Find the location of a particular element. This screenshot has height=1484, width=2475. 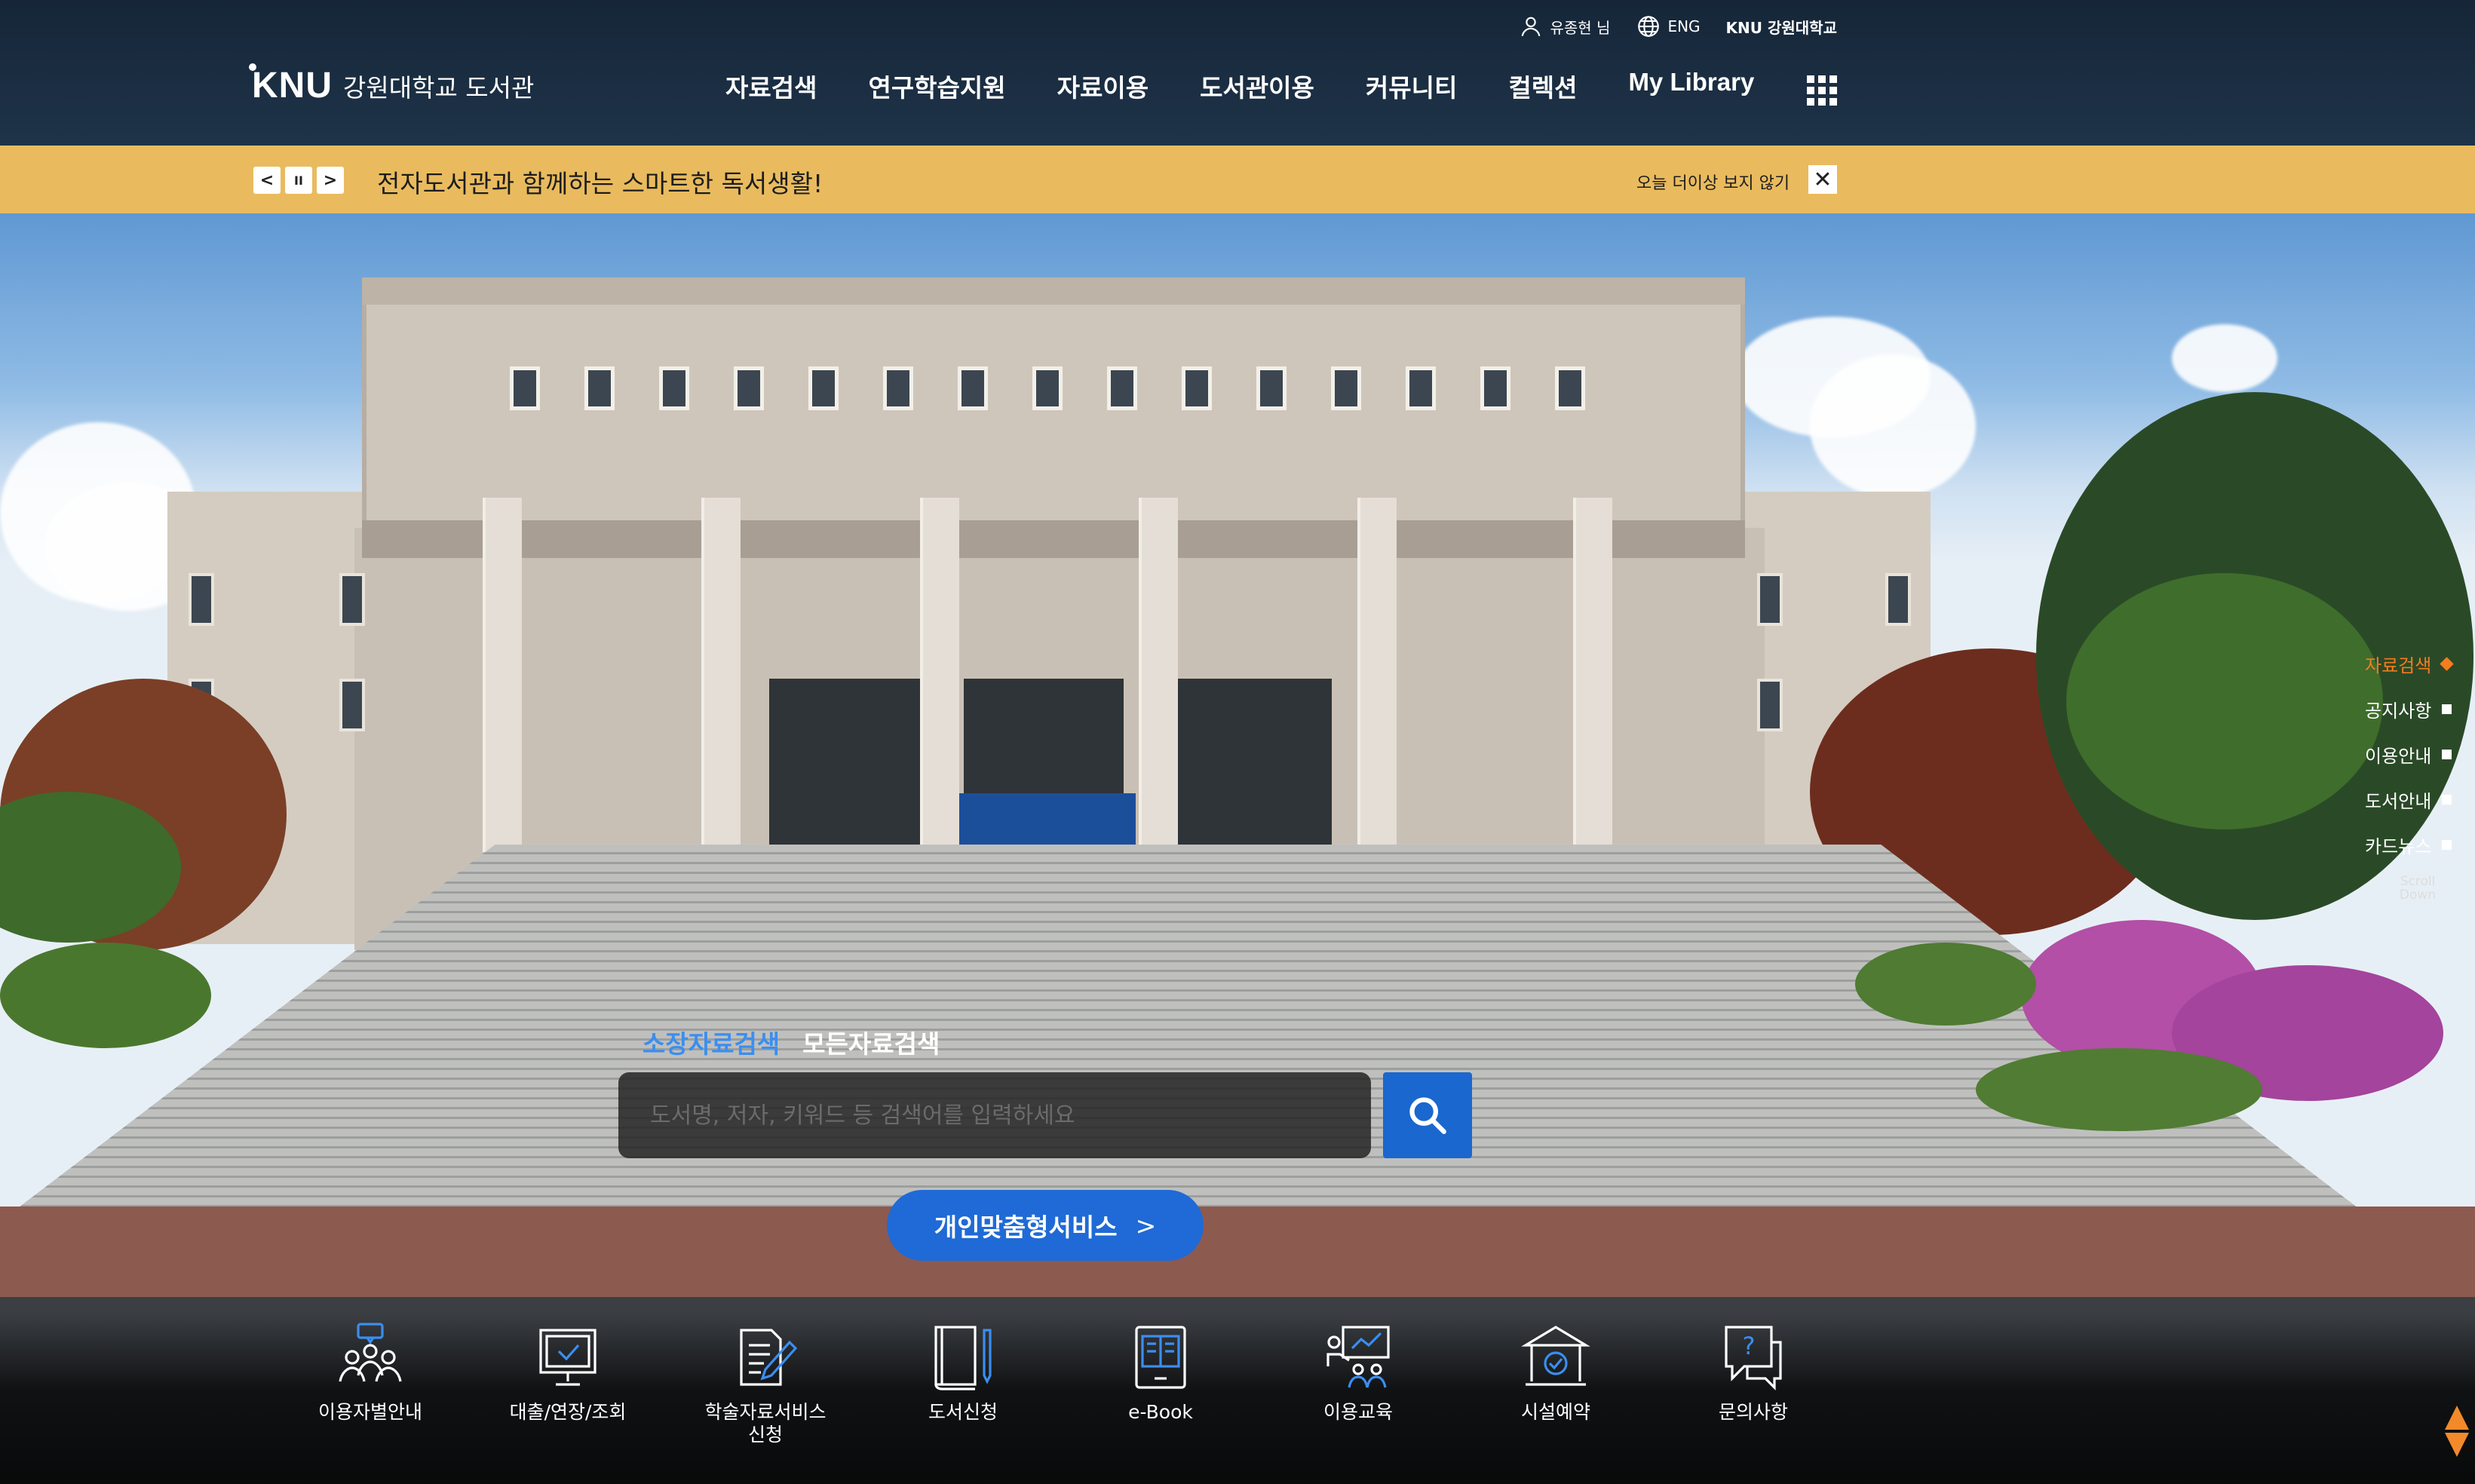

side-item-cardnews: 카드뉴스 is located at coordinates (2420, 844).